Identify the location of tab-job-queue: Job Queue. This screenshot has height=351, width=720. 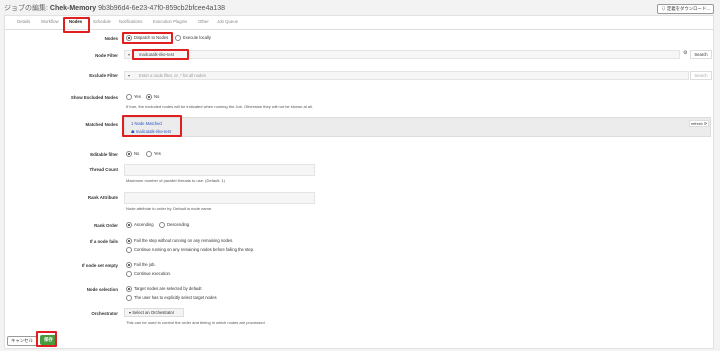
(227, 21).